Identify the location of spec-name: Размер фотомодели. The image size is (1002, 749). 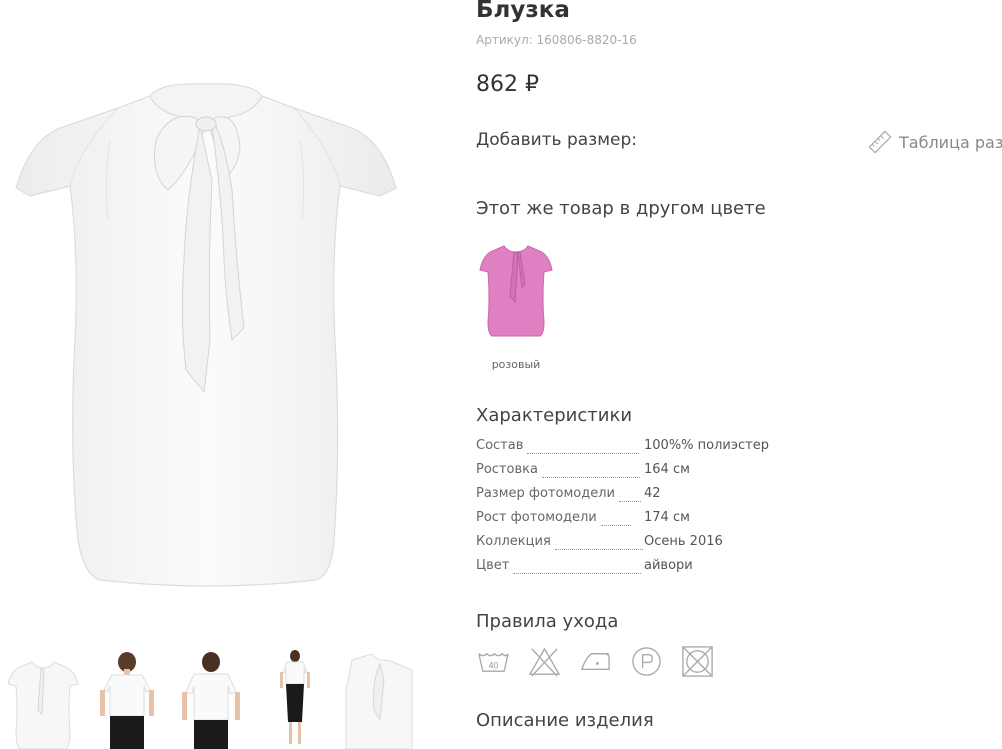
(546, 493).